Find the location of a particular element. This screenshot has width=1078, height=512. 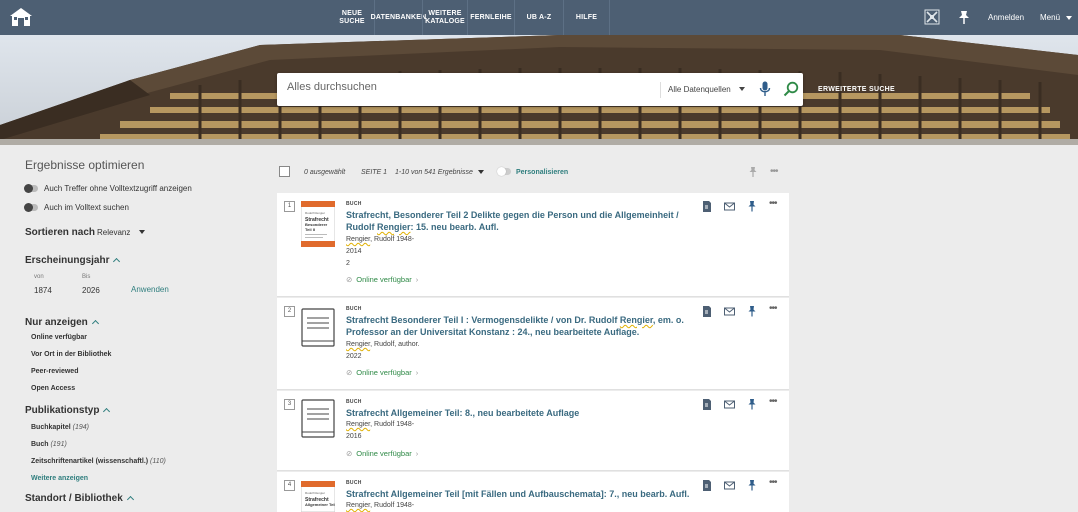

facet-item-open-access: Open Access is located at coordinates (53, 388).